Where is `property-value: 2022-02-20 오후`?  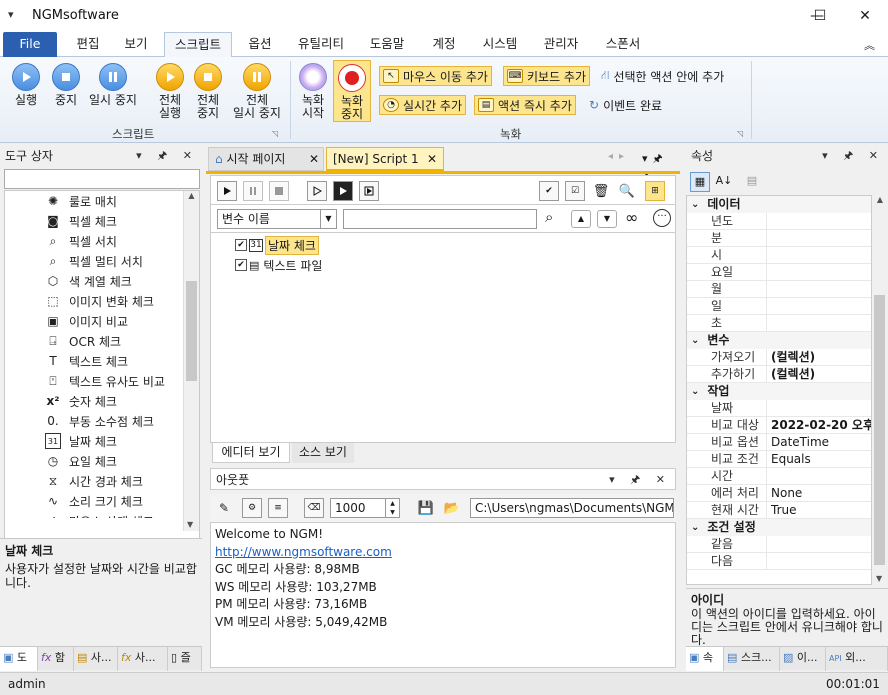 property-value: 2022-02-20 오후 is located at coordinates (819, 425).